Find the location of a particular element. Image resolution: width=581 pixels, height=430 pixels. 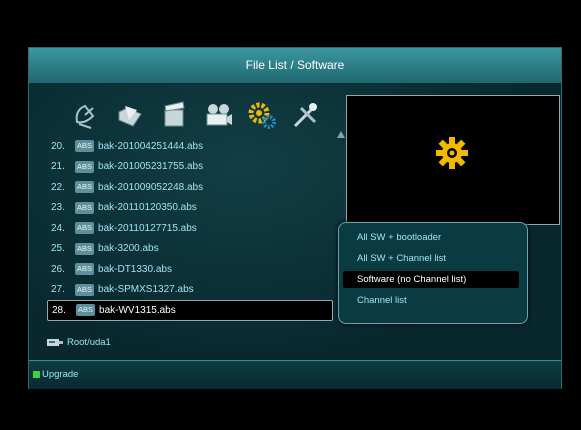

file-number: 25. is located at coordinates (58, 249).